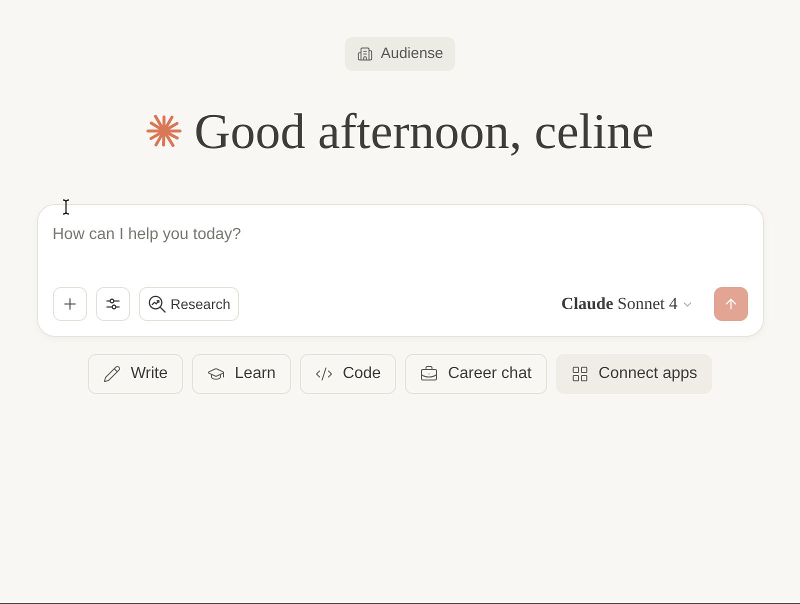 The height and width of the screenshot is (604, 800). I want to click on pencil-icon, so click(111, 374).